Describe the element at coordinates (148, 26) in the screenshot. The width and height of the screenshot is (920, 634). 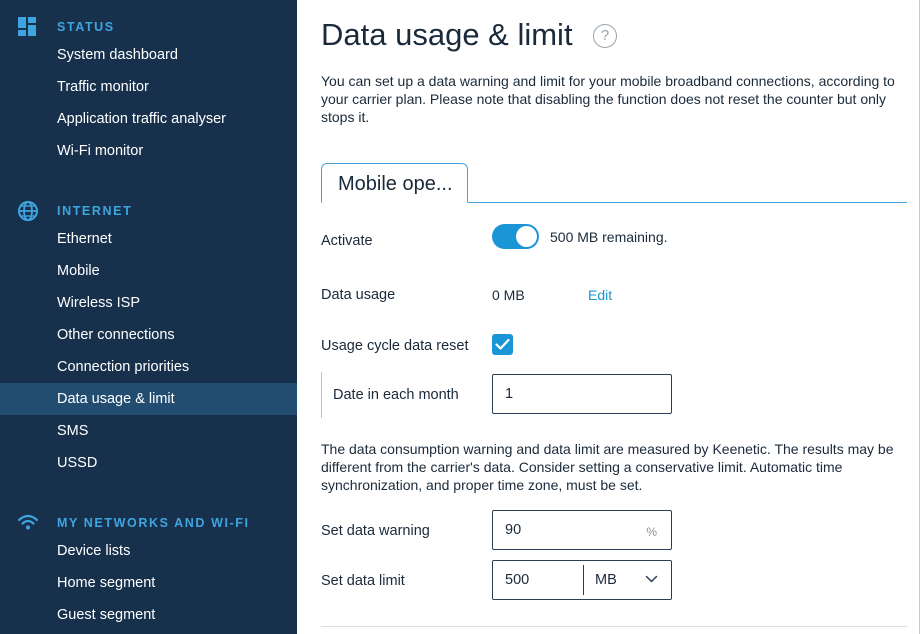
I see `sidebar-section-status: STATUS` at that location.